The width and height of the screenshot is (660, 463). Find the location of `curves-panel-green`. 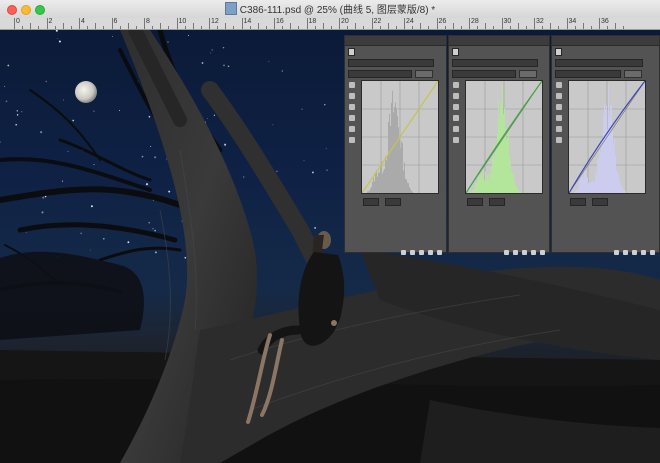

curves-panel-green is located at coordinates (499, 145).